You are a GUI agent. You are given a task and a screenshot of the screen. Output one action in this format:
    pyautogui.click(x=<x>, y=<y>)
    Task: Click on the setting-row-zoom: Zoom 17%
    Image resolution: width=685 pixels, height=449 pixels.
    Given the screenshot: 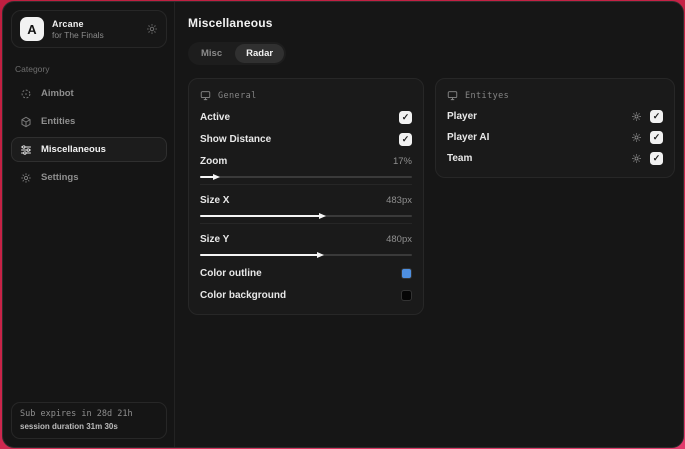 What is the action you would take?
    pyautogui.click(x=306, y=161)
    